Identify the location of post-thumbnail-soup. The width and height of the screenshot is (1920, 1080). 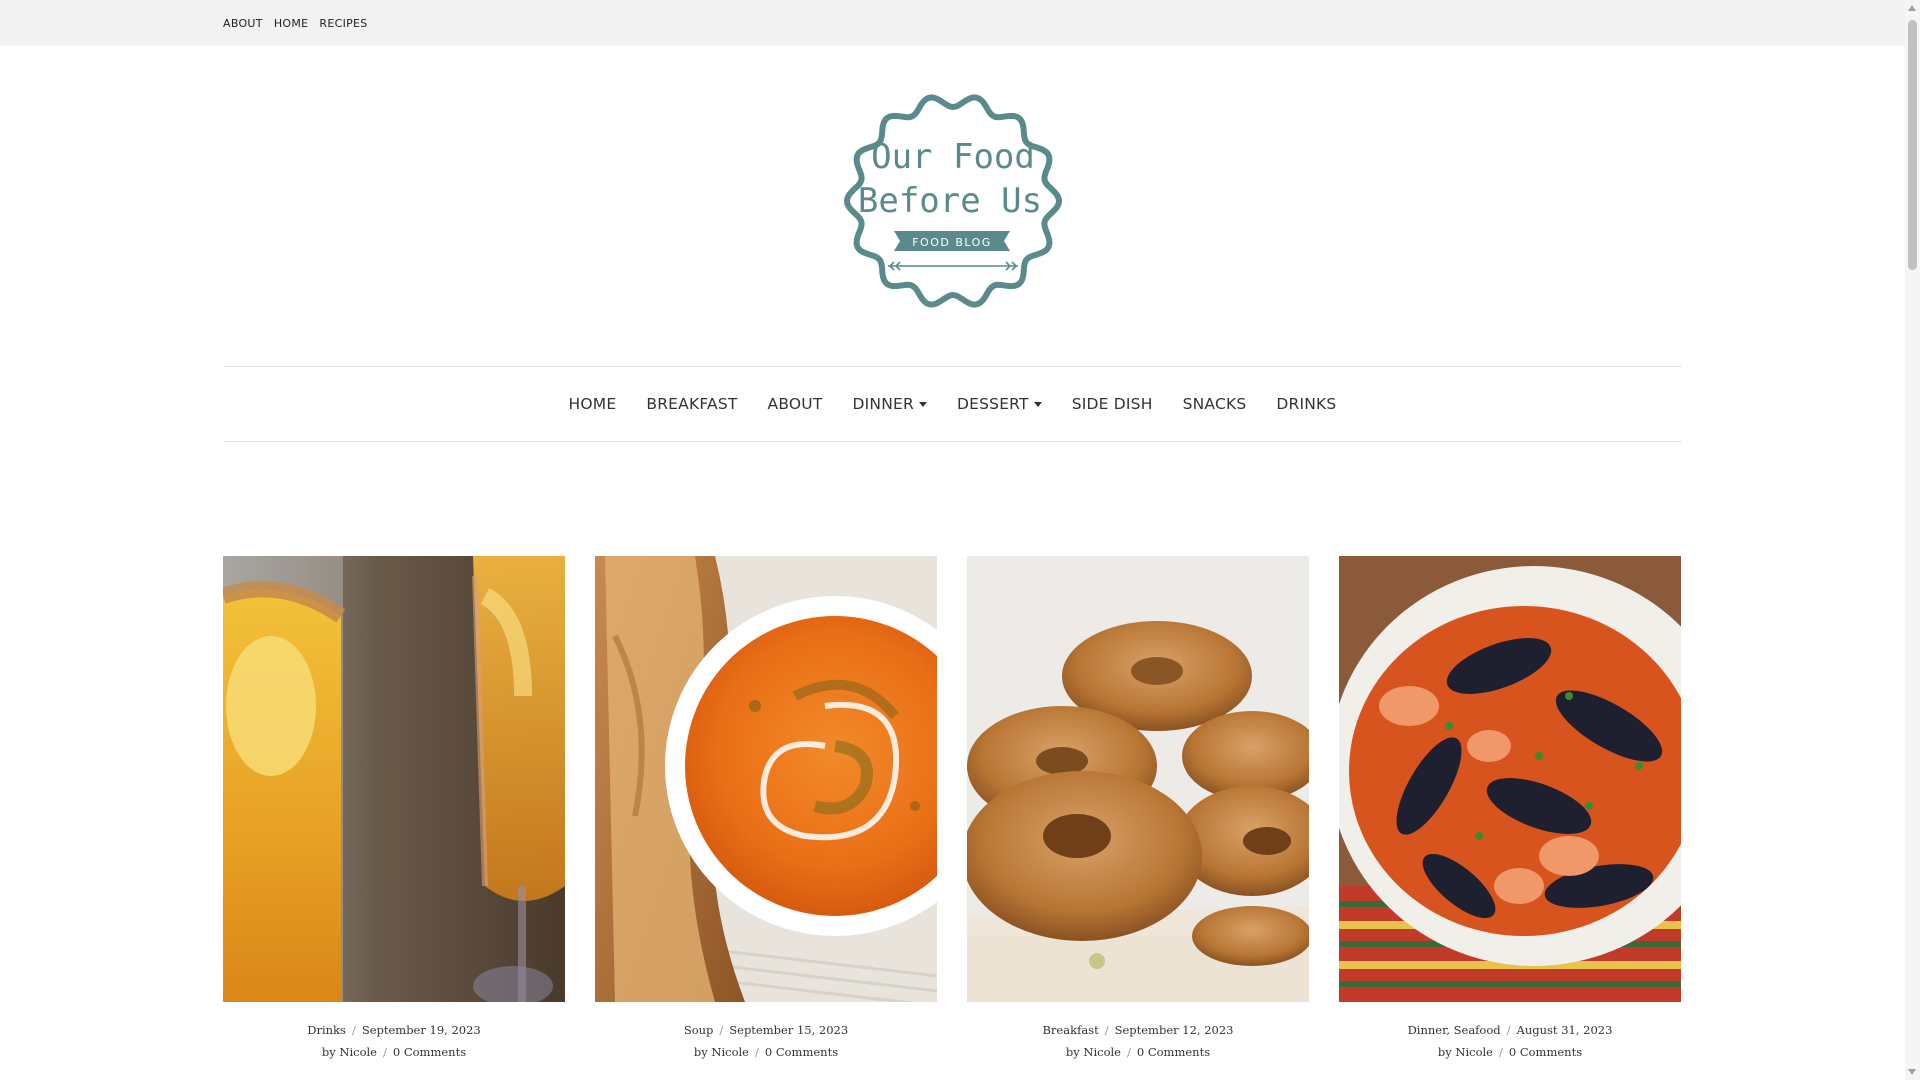
(766, 779).